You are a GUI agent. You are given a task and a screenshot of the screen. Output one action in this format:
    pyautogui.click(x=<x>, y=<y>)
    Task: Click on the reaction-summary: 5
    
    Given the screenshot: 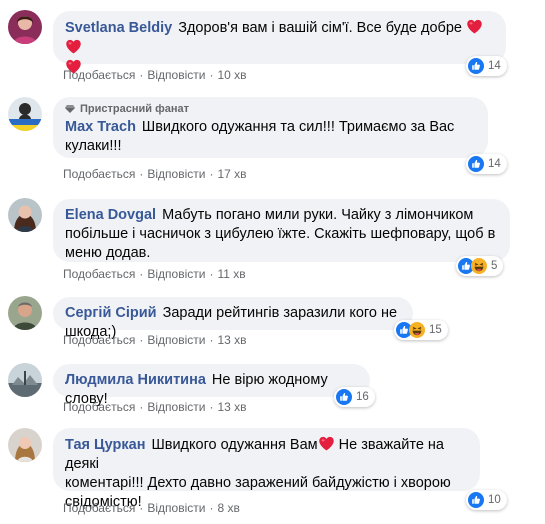 What is the action you would take?
    pyautogui.click(x=480, y=266)
    